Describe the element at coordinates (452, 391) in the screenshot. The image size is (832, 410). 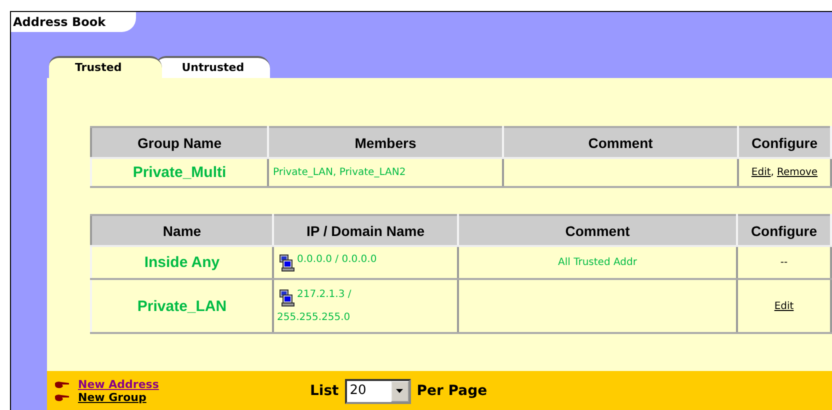
I see `per-page-label: Per Page` at that location.